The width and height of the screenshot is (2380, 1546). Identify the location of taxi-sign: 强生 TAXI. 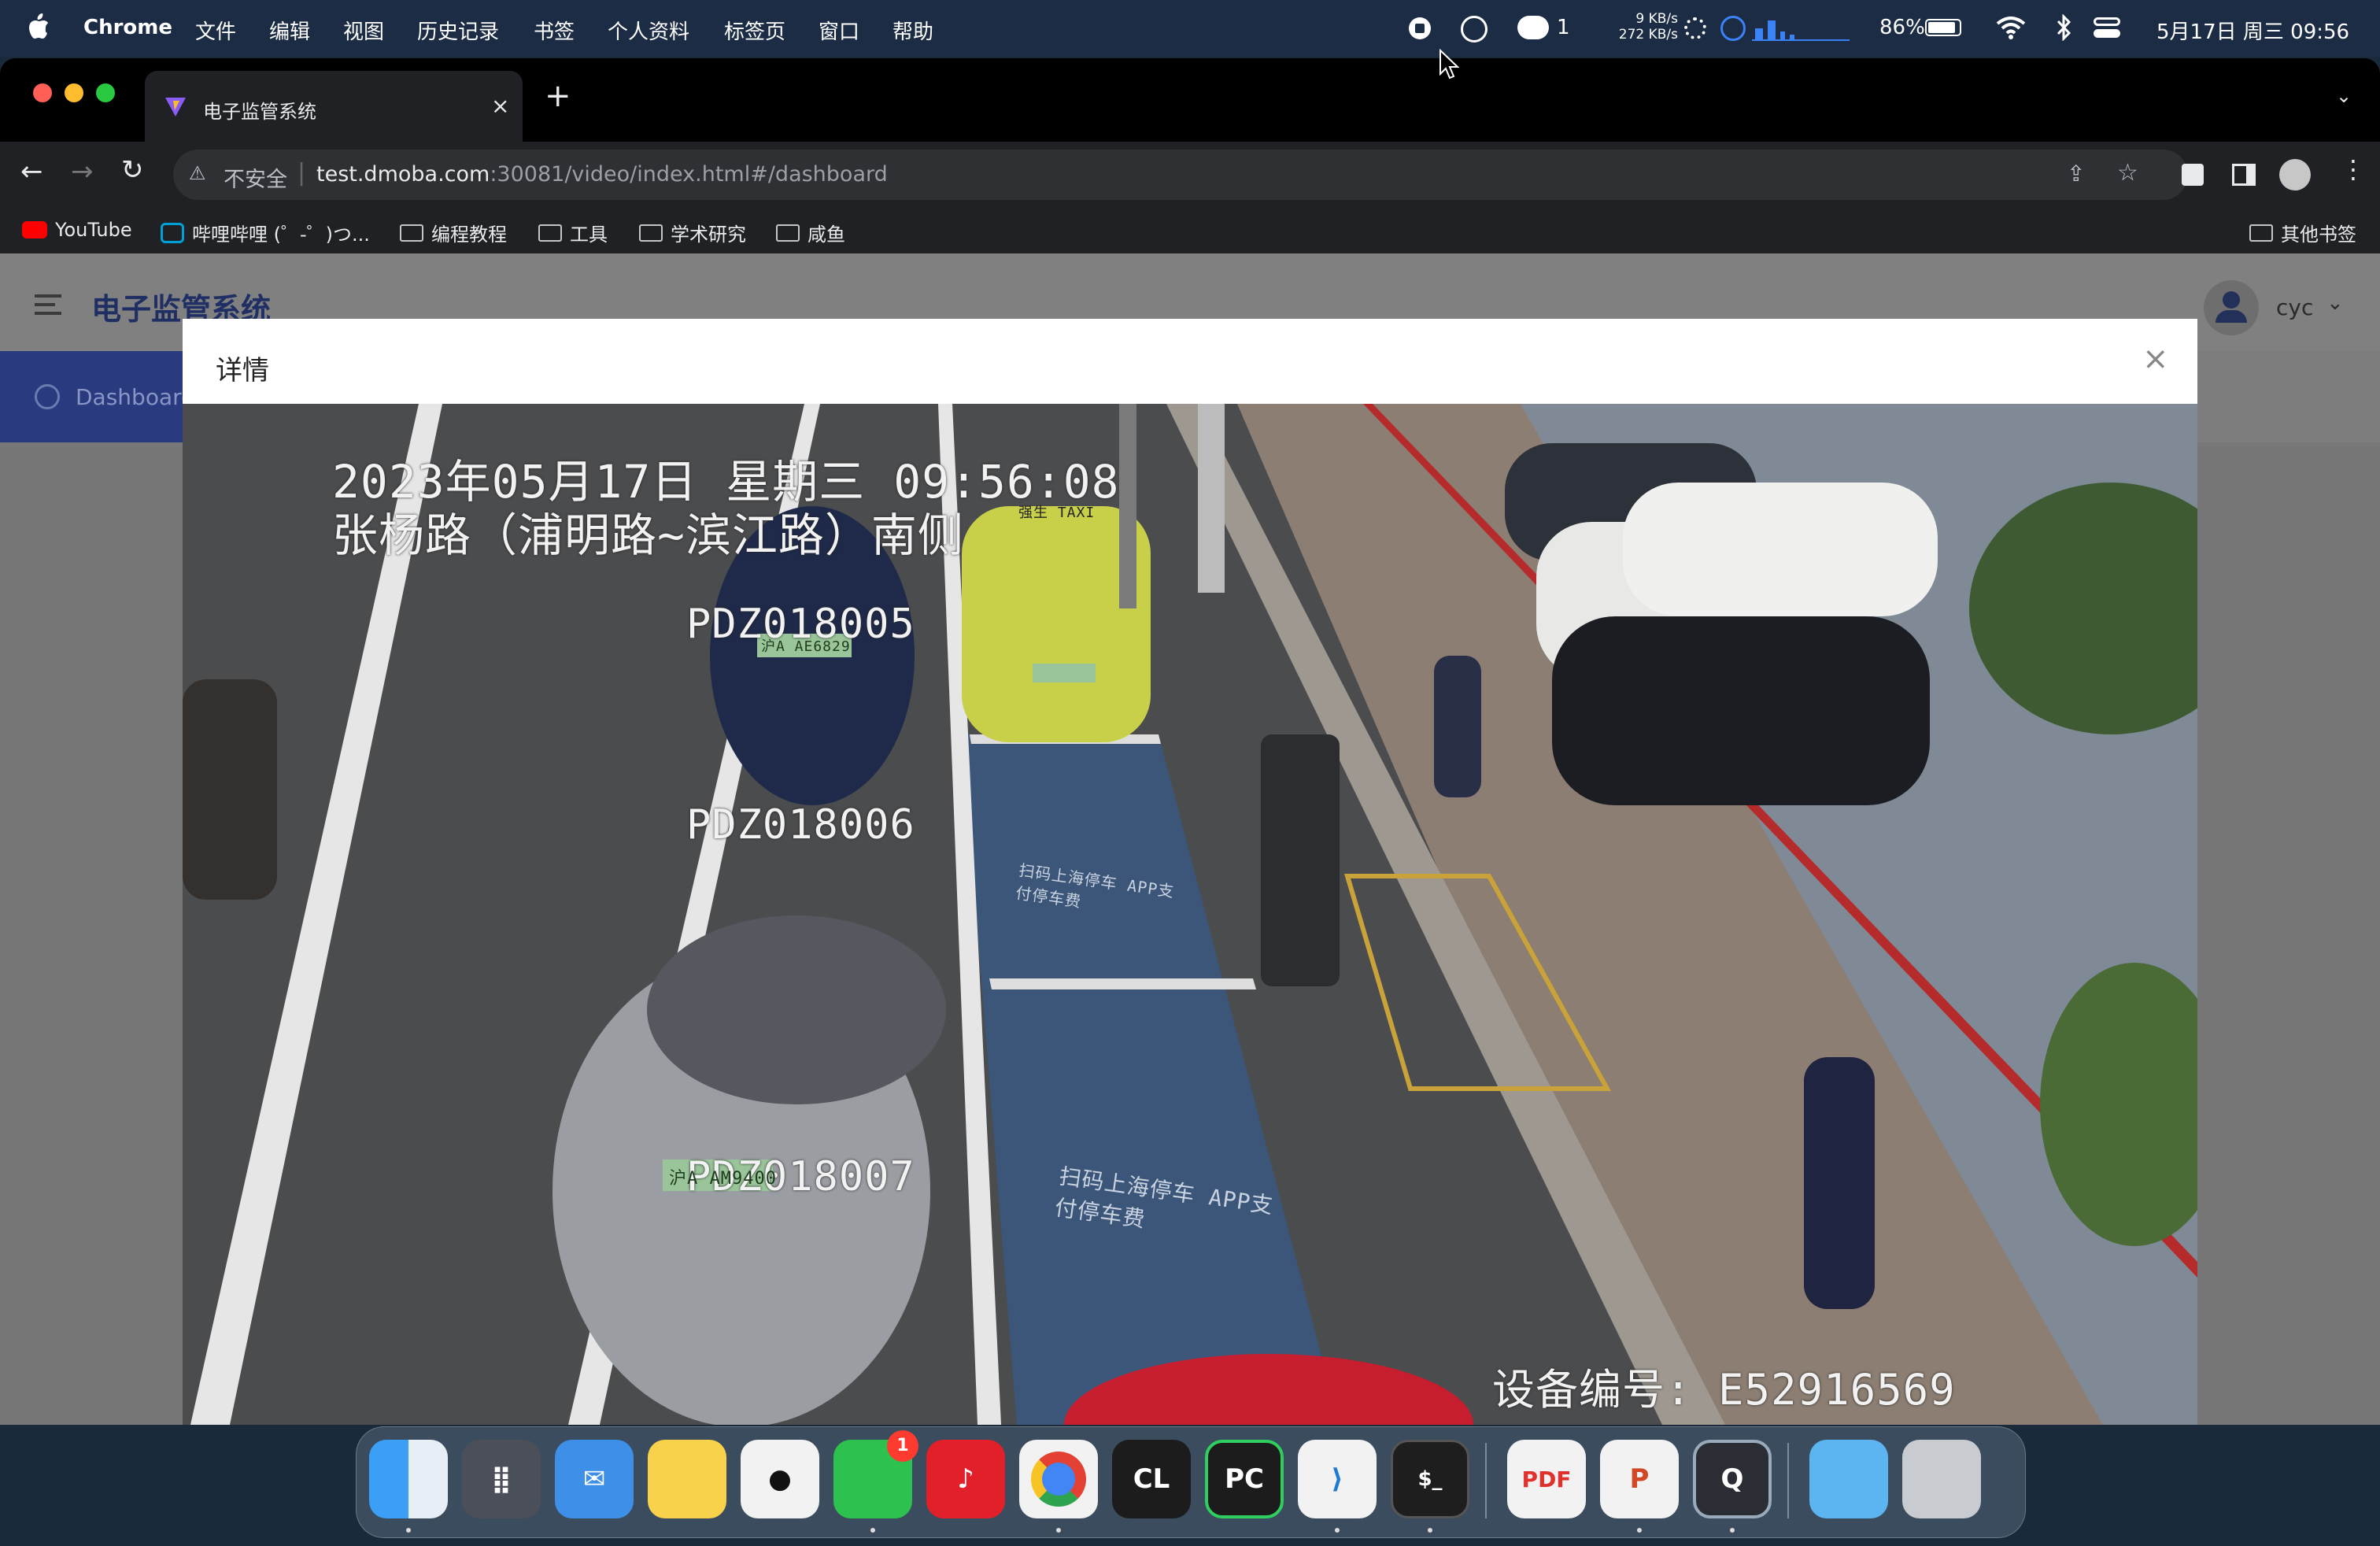
(1057, 513).